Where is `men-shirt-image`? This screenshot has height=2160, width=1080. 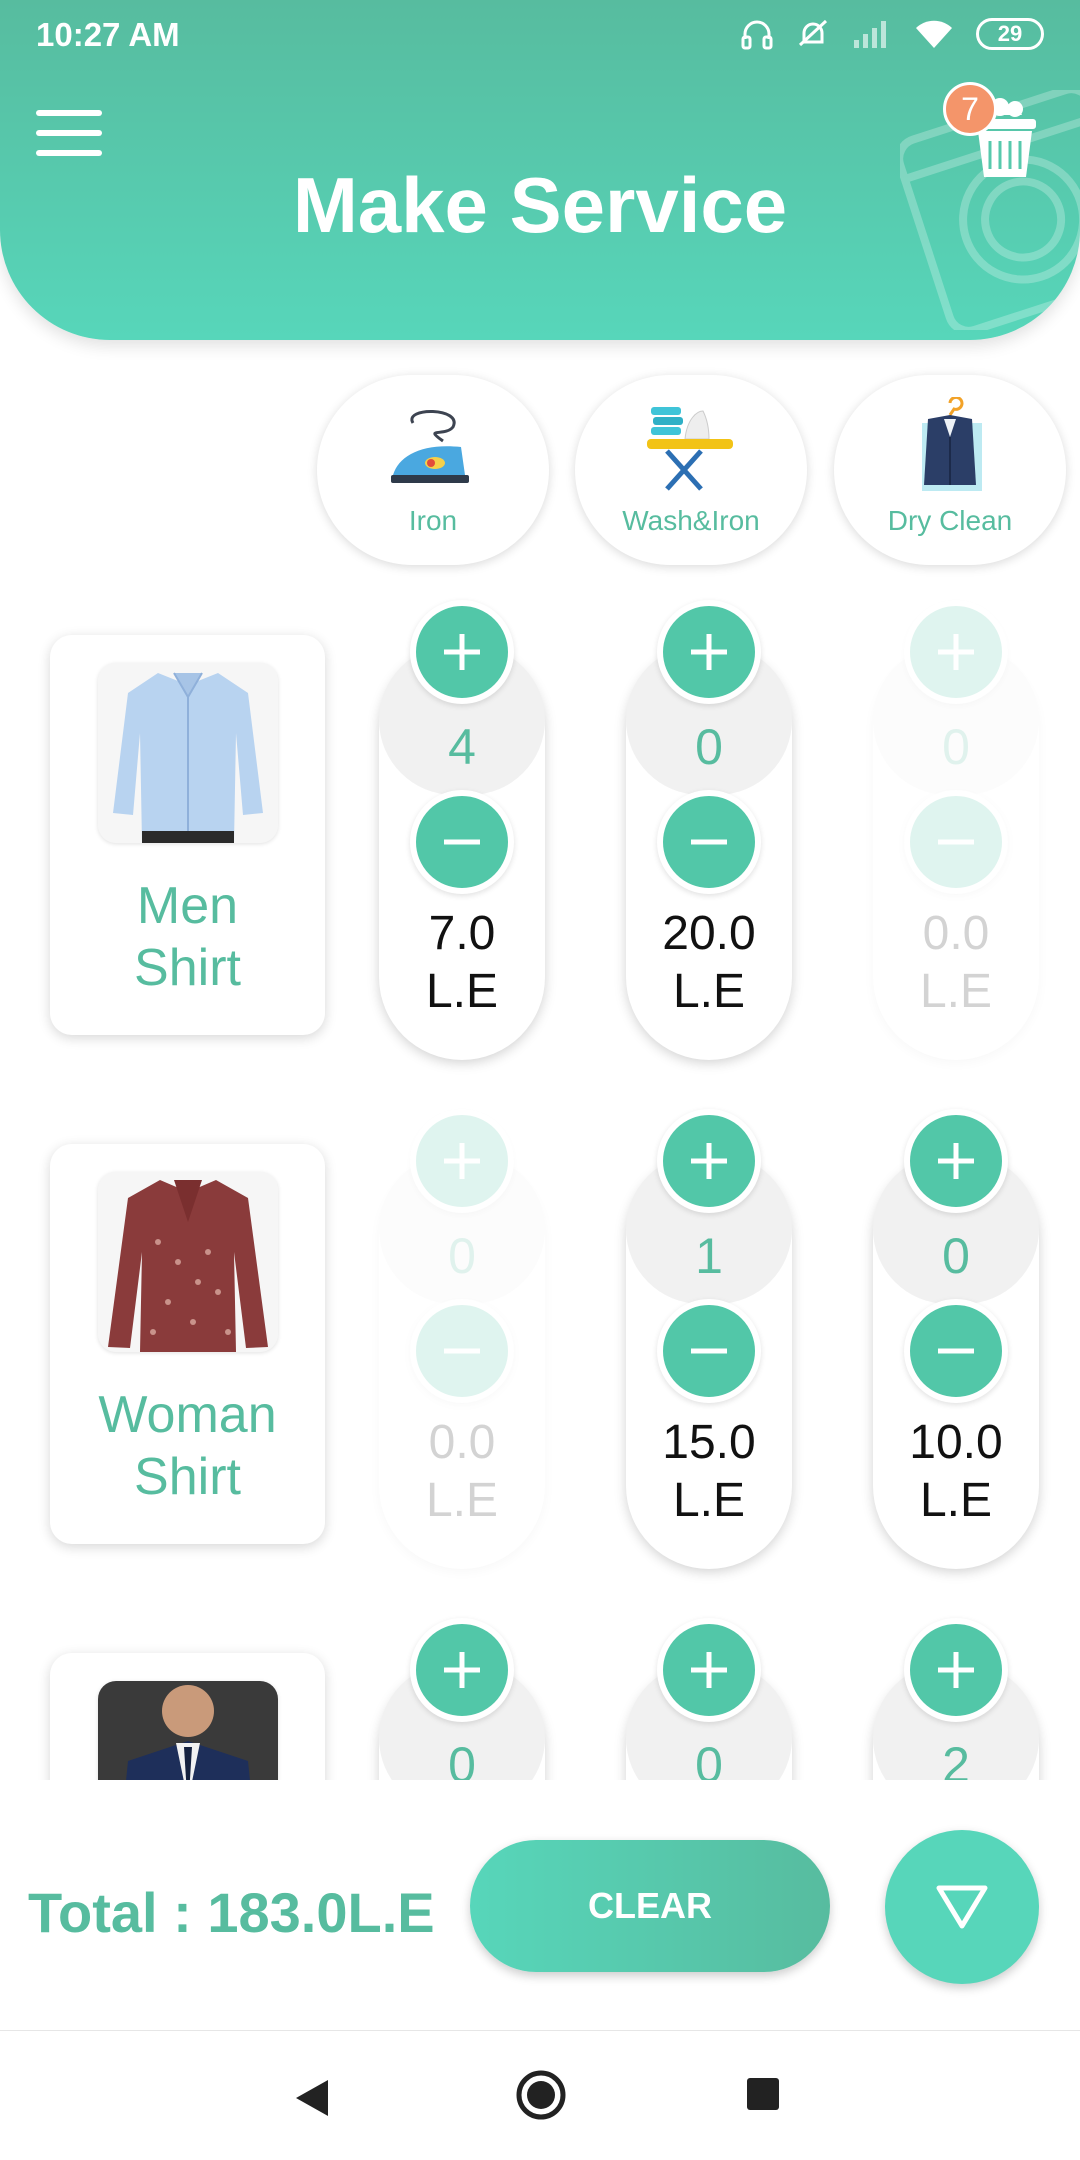 men-shirt-image is located at coordinates (188, 753).